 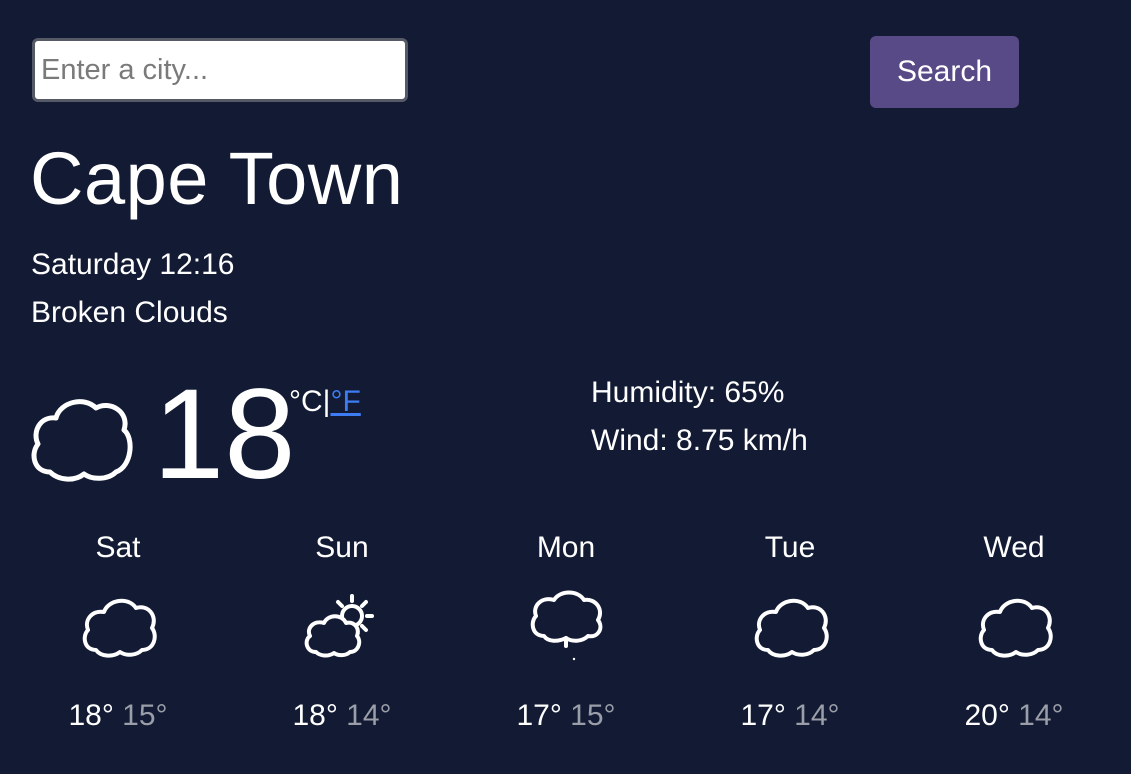 What do you see at coordinates (699, 440) in the screenshot?
I see `wind: Wind: 8.75 km/h` at bounding box center [699, 440].